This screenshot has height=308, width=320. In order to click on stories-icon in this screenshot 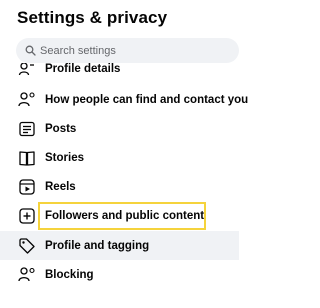, I will do `click(27, 158)`.